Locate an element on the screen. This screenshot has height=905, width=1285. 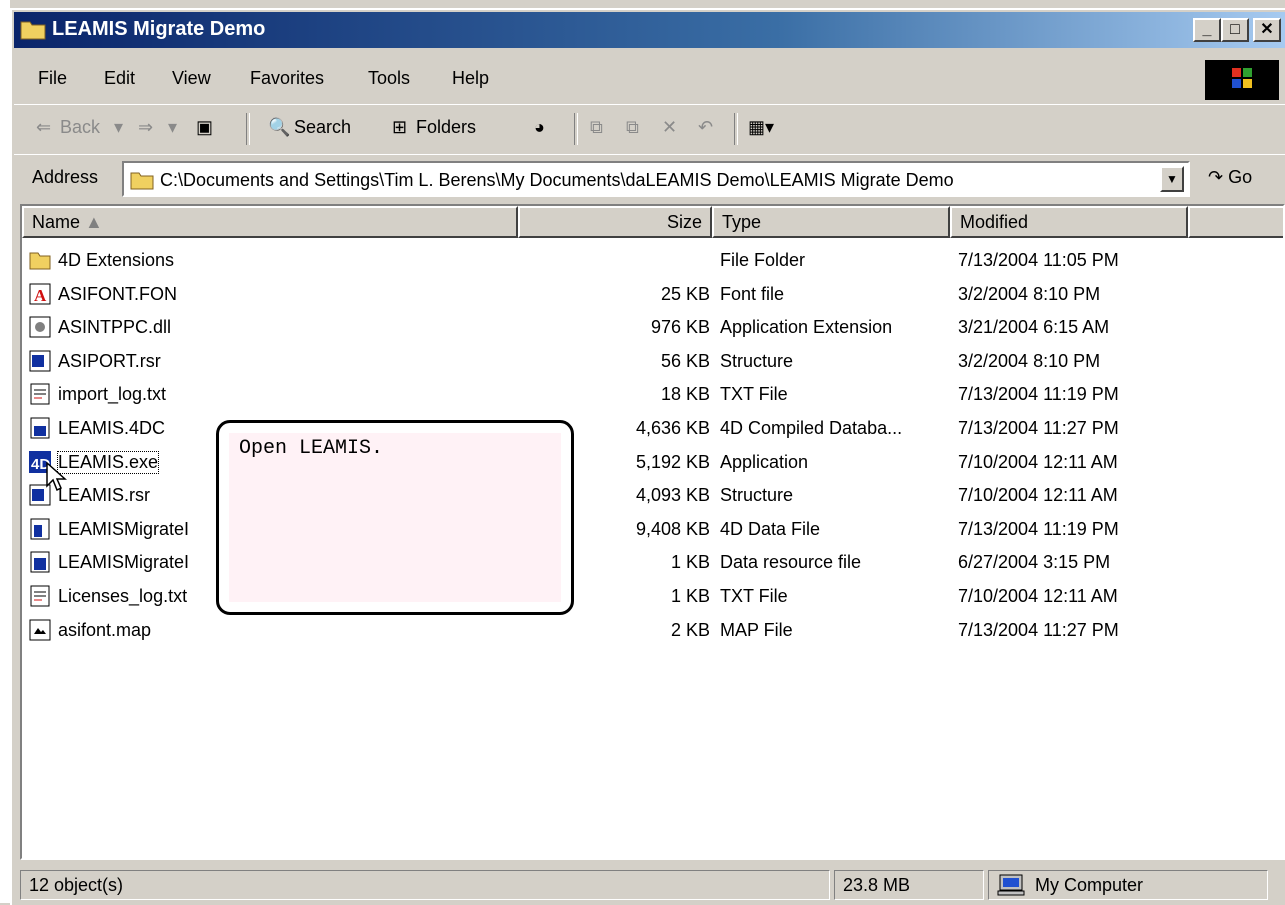
go-arrow-icon: ↷ is located at coordinates (1216, 177).